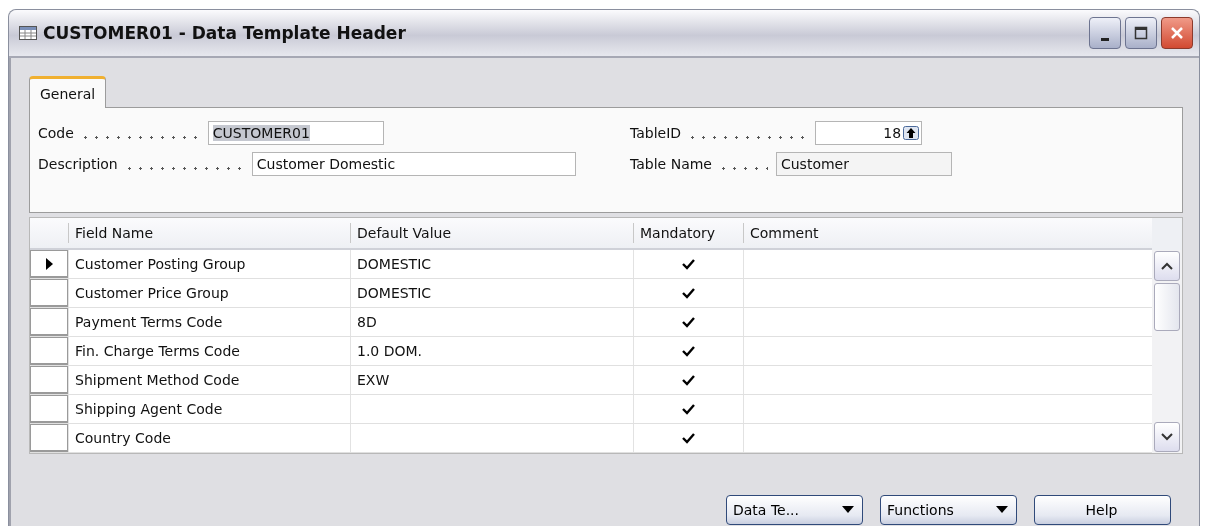 This screenshot has height=526, width=1207. What do you see at coordinates (209, 351) in the screenshot?
I see `table-cell: Fin. Charge Terms Code` at bounding box center [209, 351].